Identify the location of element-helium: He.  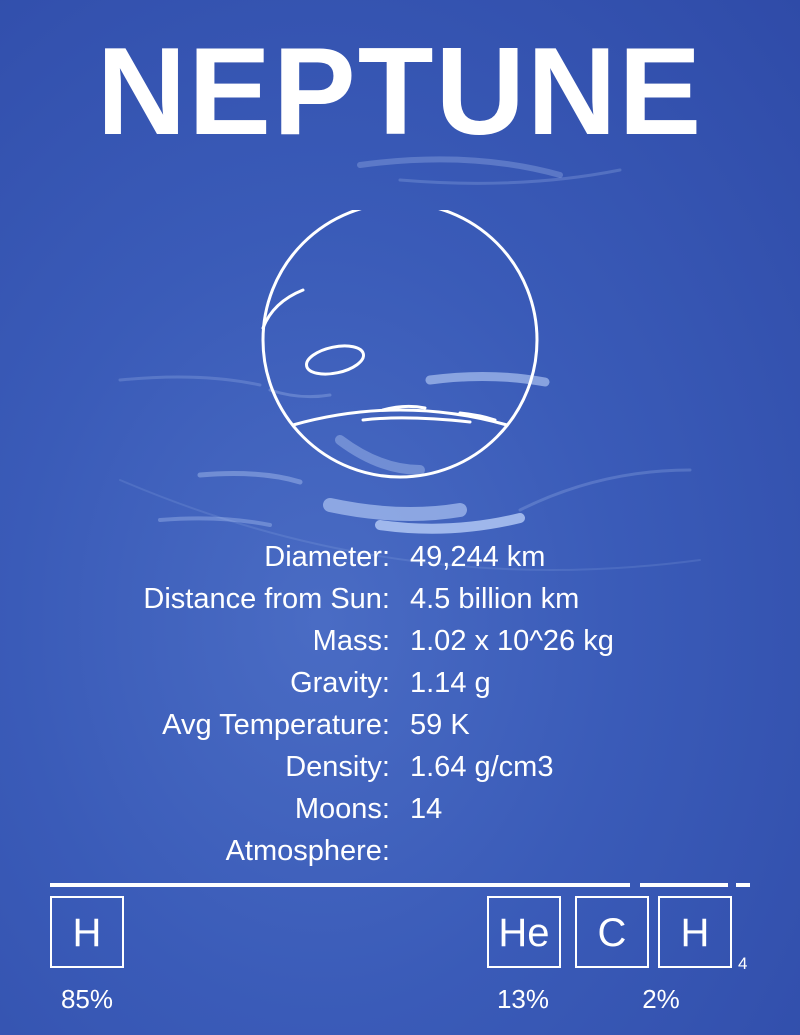
(524, 932).